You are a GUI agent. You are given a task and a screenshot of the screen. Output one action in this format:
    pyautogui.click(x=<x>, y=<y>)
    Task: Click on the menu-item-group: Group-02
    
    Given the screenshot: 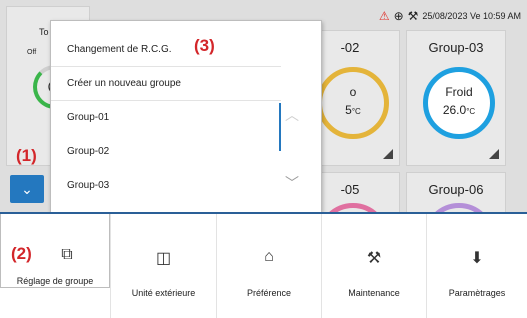 What is the action you would take?
    pyautogui.click(x=166, y=152)
    